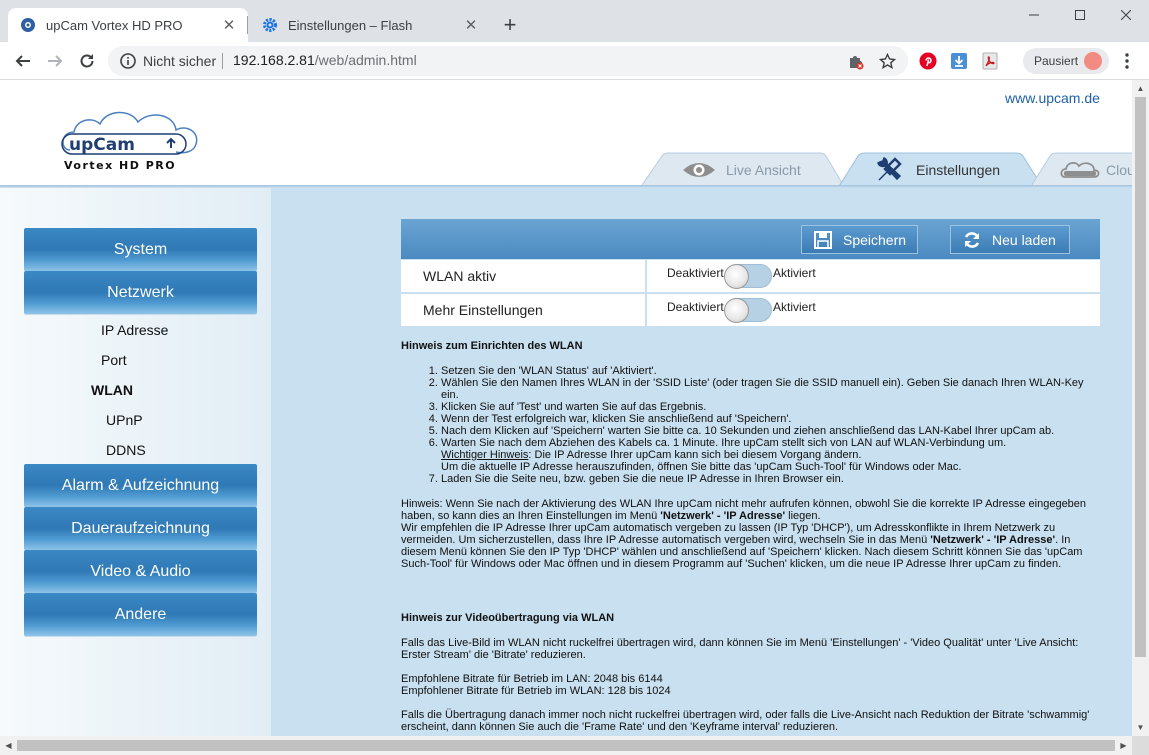 Image resolution: width=1149 pixels, height=755 pixels. What do you see at coordinates (325, 60) in the screenshot?
I see `url-text: 192.168.2.81/web/admin.html` at bounding box center [325, 60].